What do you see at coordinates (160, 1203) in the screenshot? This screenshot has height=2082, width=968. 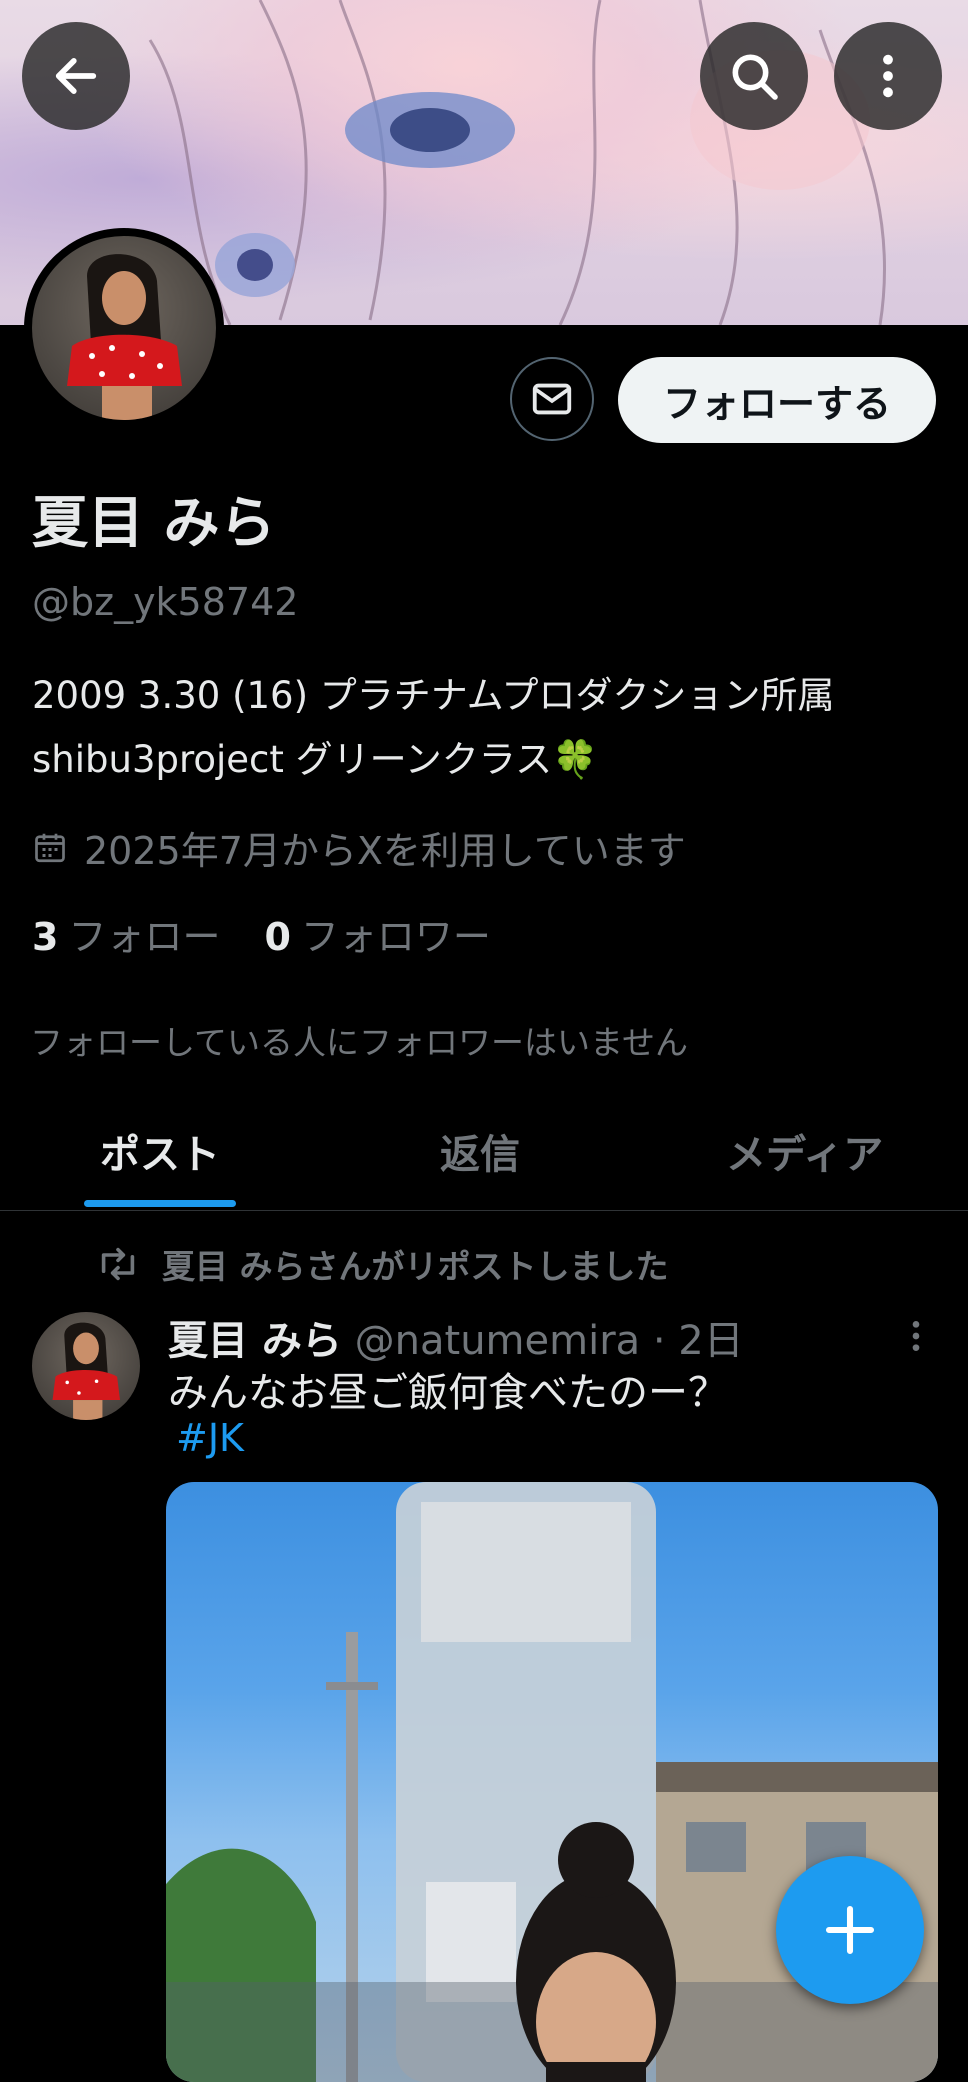 I see `active-tab-indicator` at bounding box center [160, 1203].